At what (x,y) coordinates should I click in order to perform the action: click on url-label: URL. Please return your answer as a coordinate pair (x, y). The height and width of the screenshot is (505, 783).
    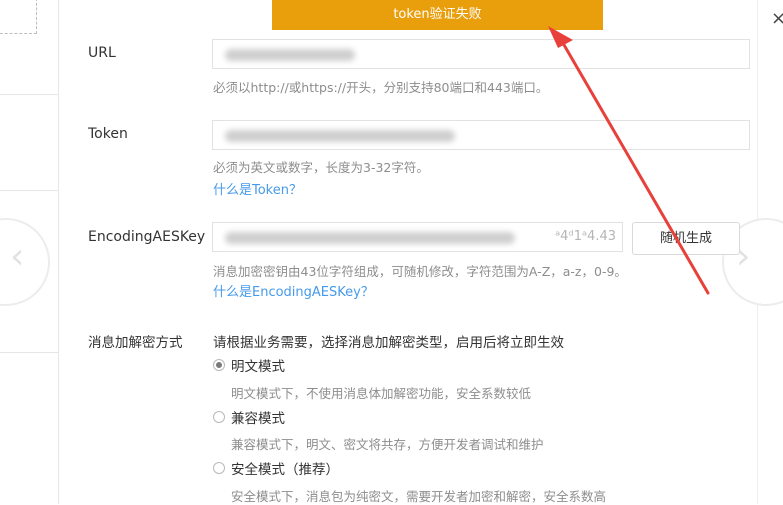
    Looking at the image, I should click on (102, 53).